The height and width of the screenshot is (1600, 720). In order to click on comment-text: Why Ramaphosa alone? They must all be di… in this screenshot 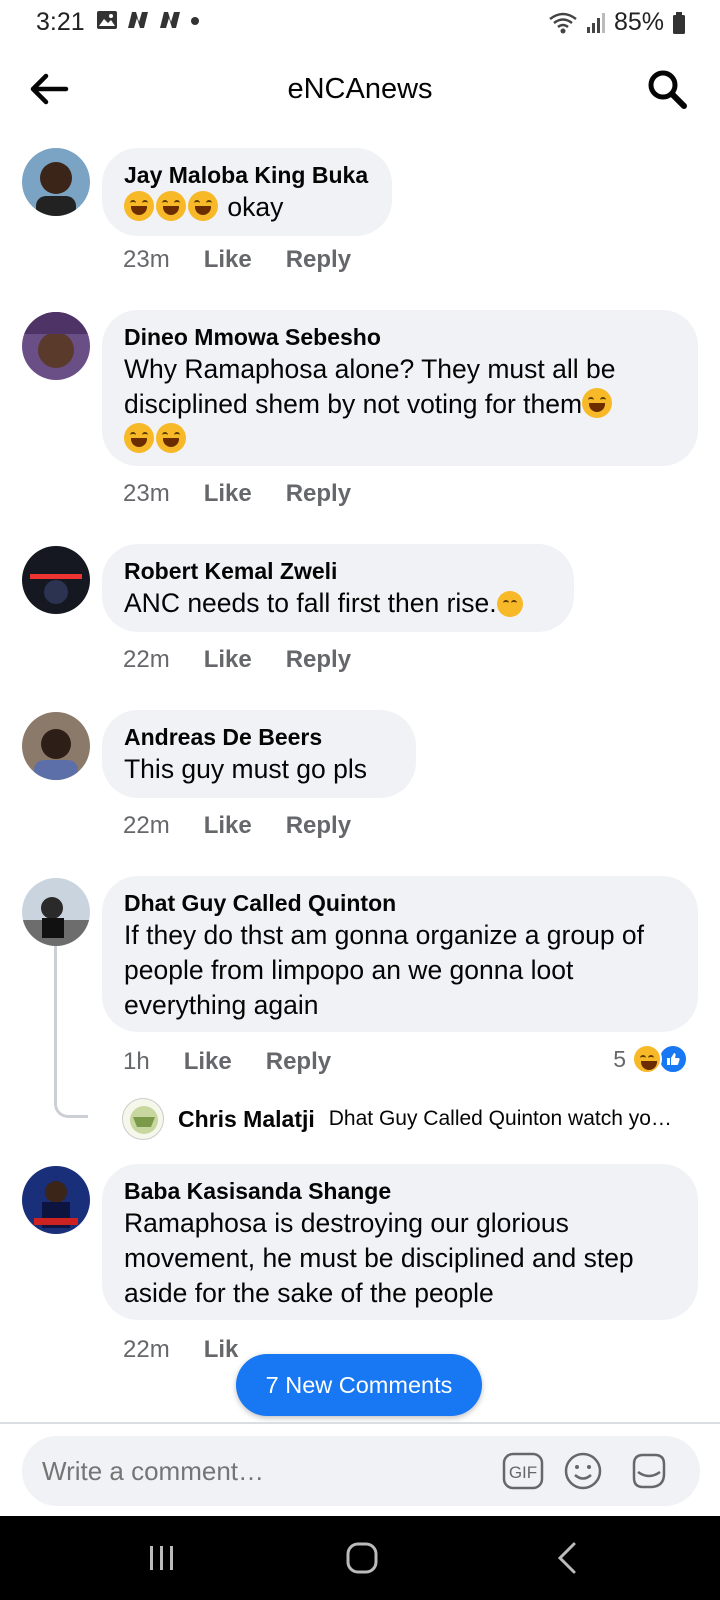, I will do `click(400, 404)`.